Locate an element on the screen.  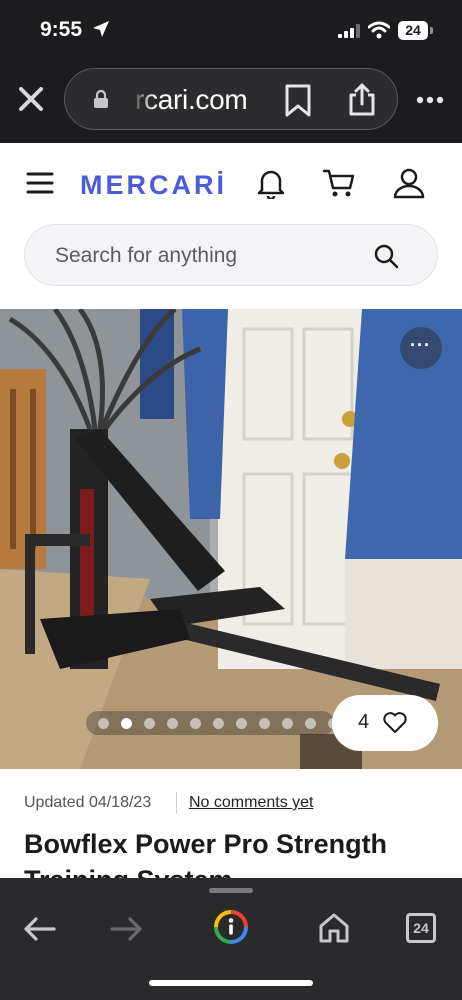
search-input: Search for anything is located at coordinates (231, 255).